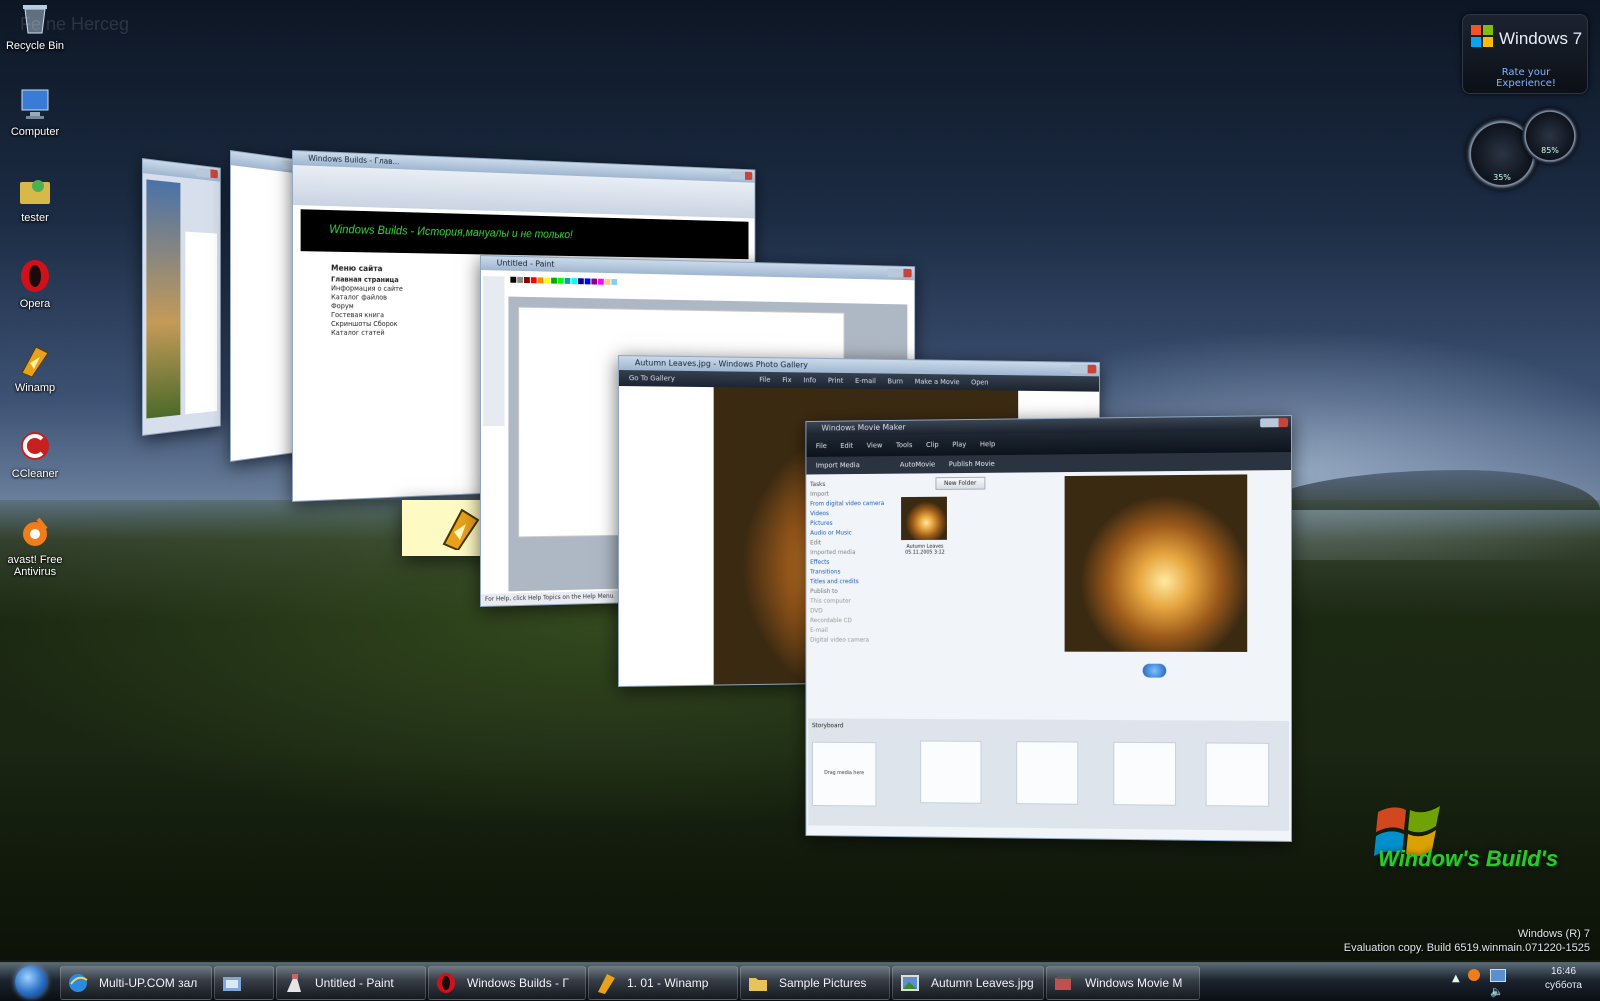 Image resolution: width=1600 pixels, height=1001 pixels. What do you see at coordinates (853, 553) in the screenshot?
I see `task-link: Imported media` at bounding box center [853, 553].